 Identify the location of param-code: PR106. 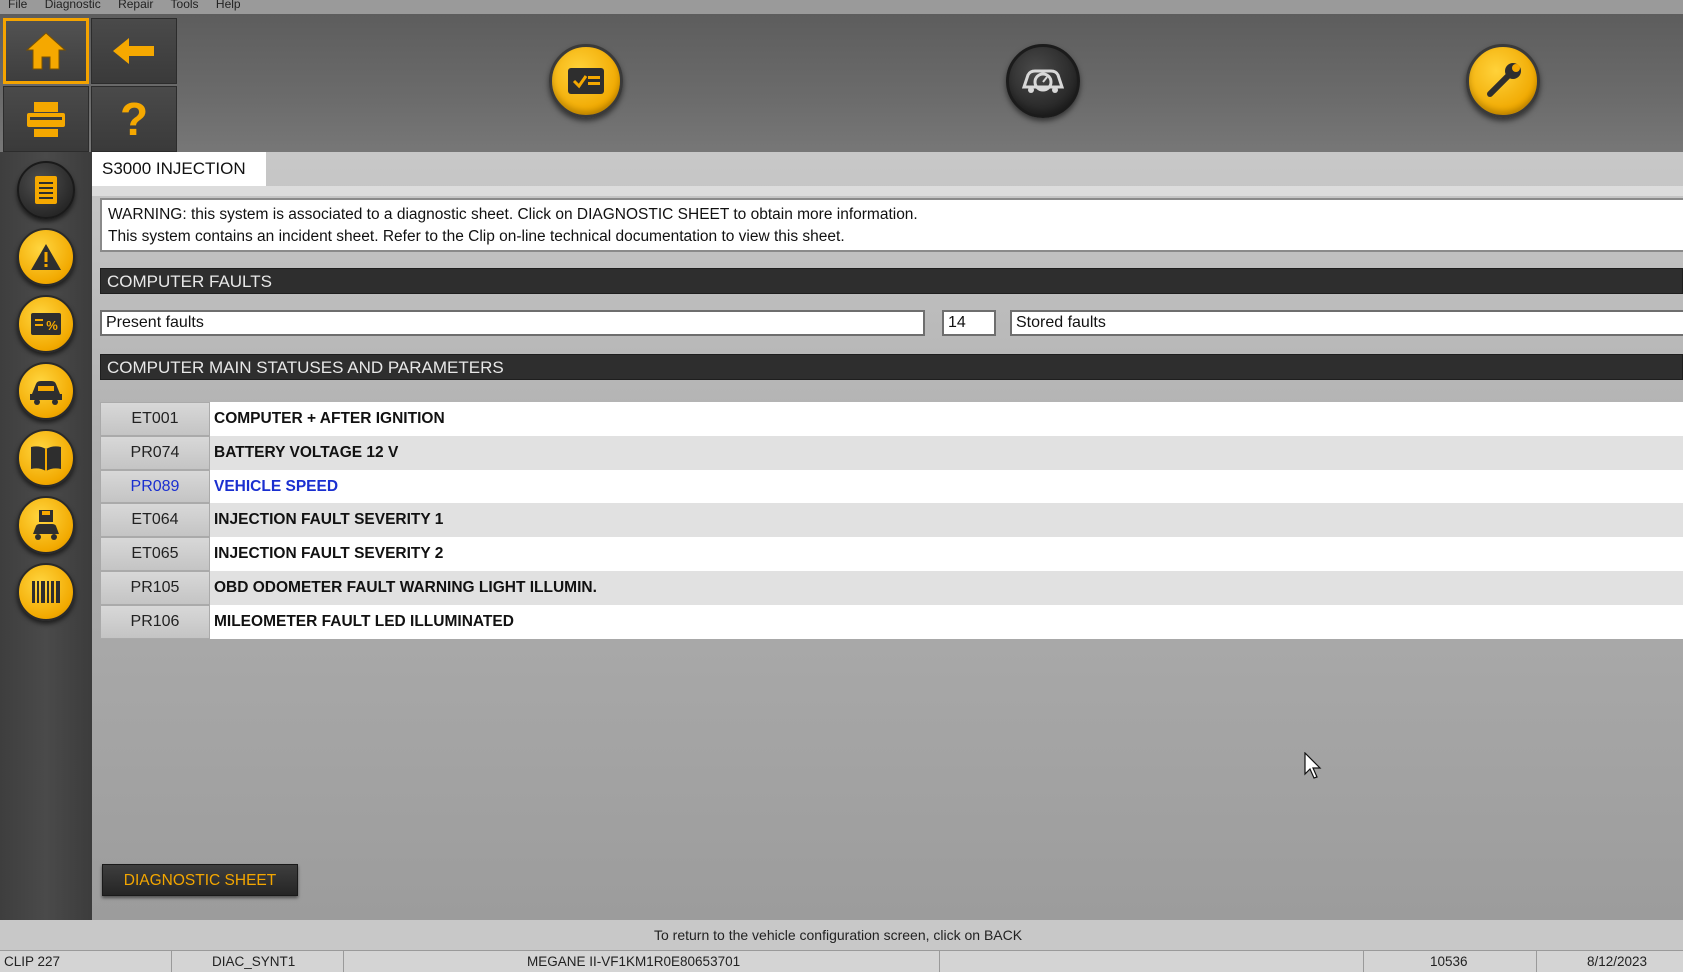
(155, 621).